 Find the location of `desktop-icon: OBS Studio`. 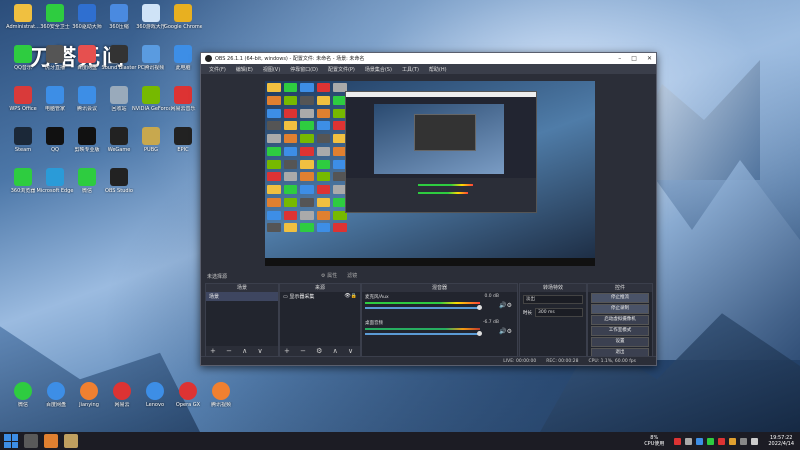

desktop-icon: OBS Studio is located at coordinates (119, 185).